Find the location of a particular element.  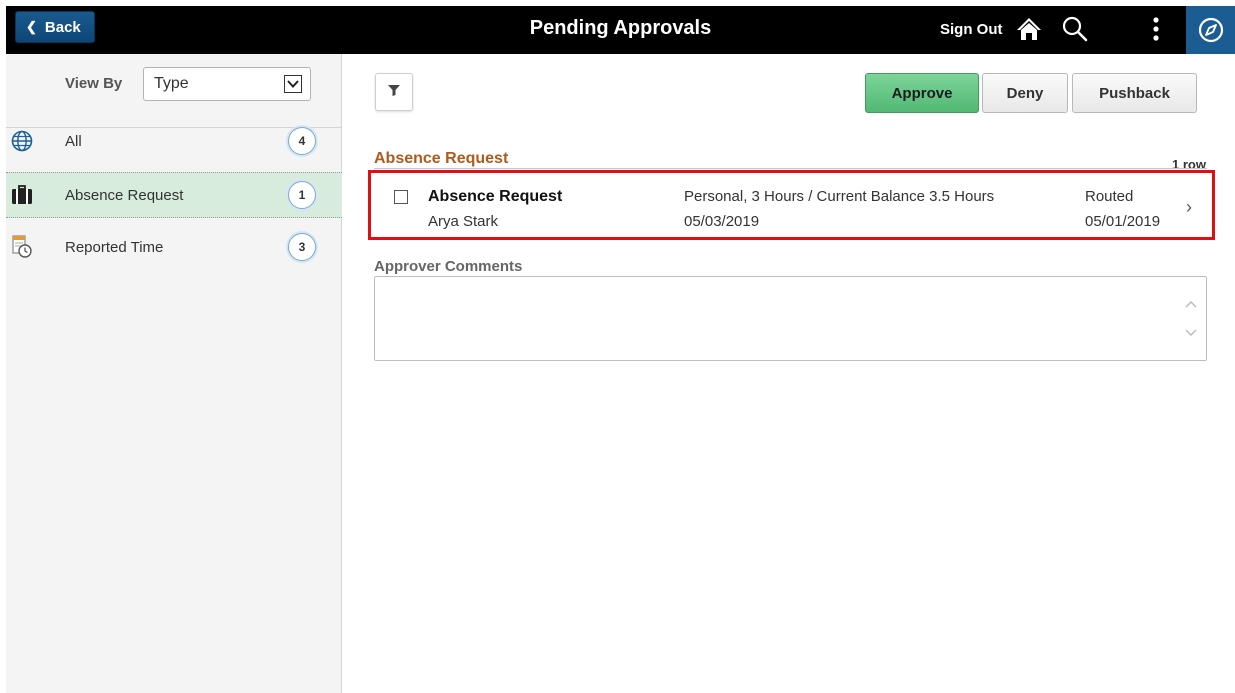

section-divider is located at coordinates (790, 168).